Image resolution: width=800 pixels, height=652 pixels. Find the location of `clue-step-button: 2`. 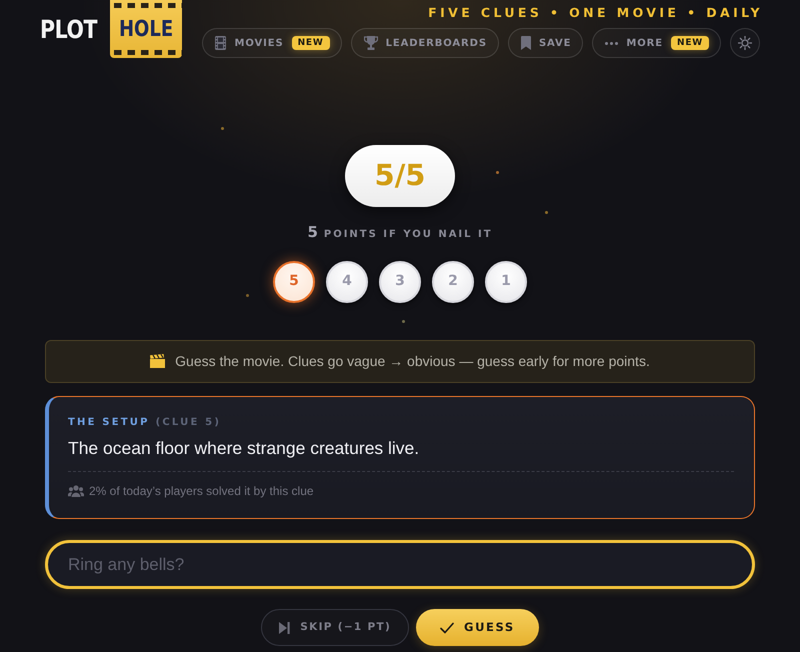

clue-step-button: 2 is located at coordinates (453, 281).